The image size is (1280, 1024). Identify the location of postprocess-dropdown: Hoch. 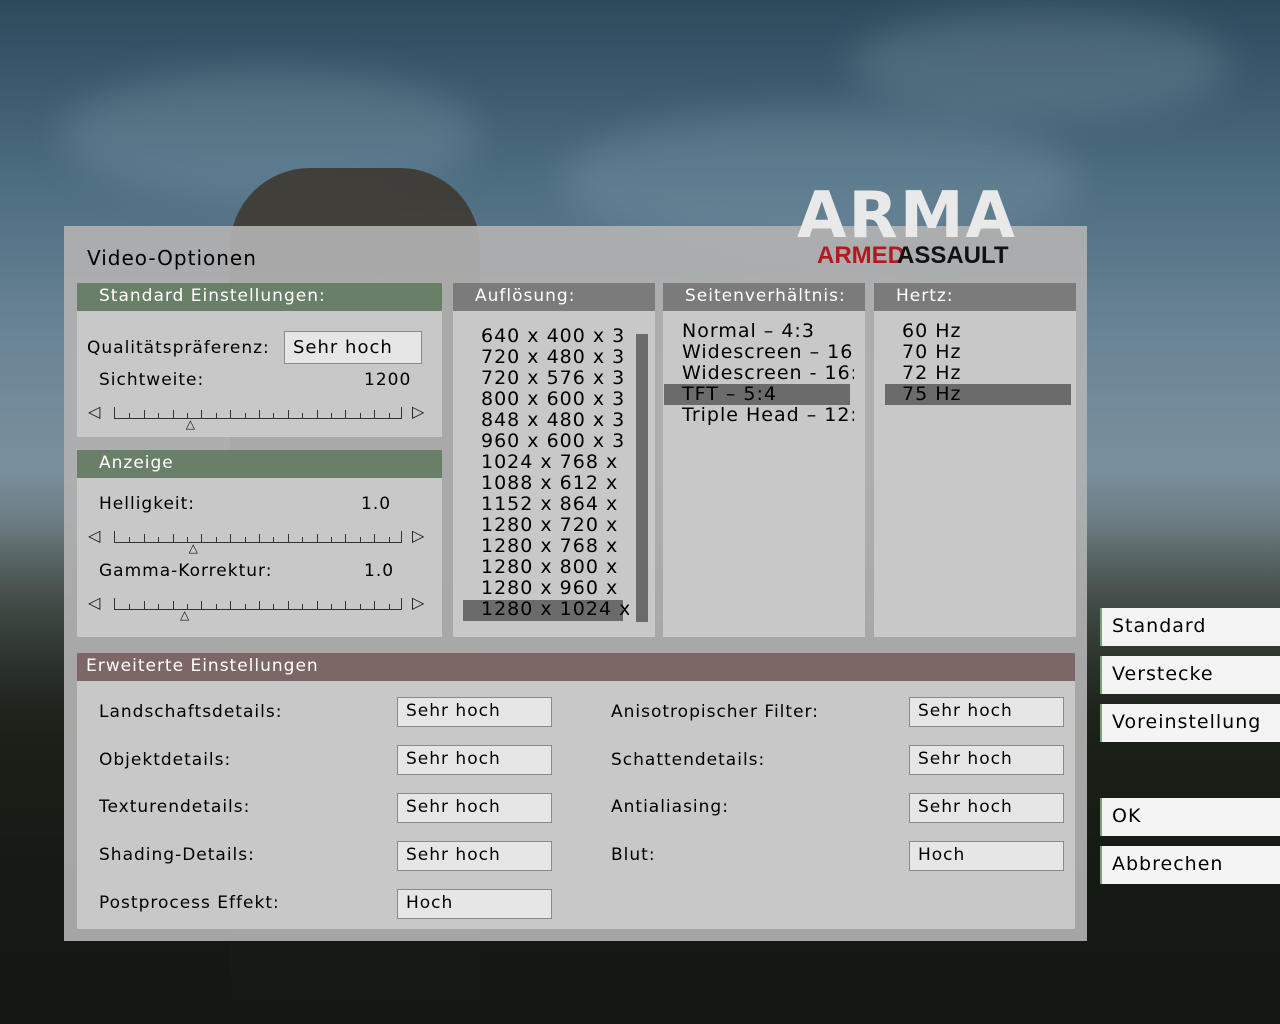
(474, 904).